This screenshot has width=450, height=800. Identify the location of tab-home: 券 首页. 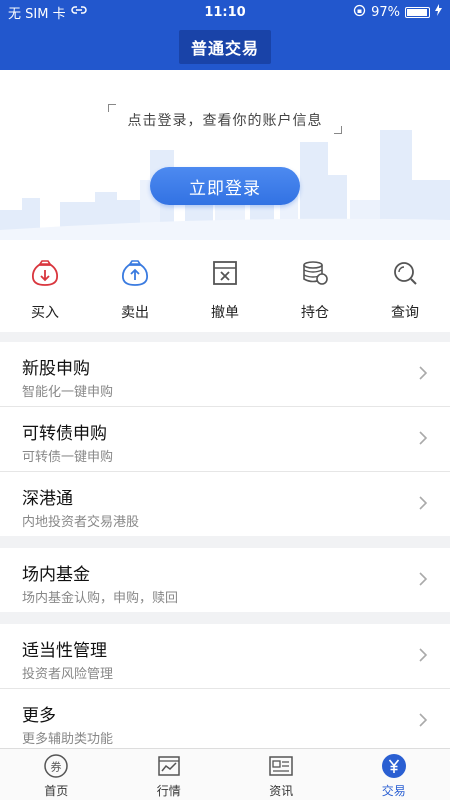
(56, 774).